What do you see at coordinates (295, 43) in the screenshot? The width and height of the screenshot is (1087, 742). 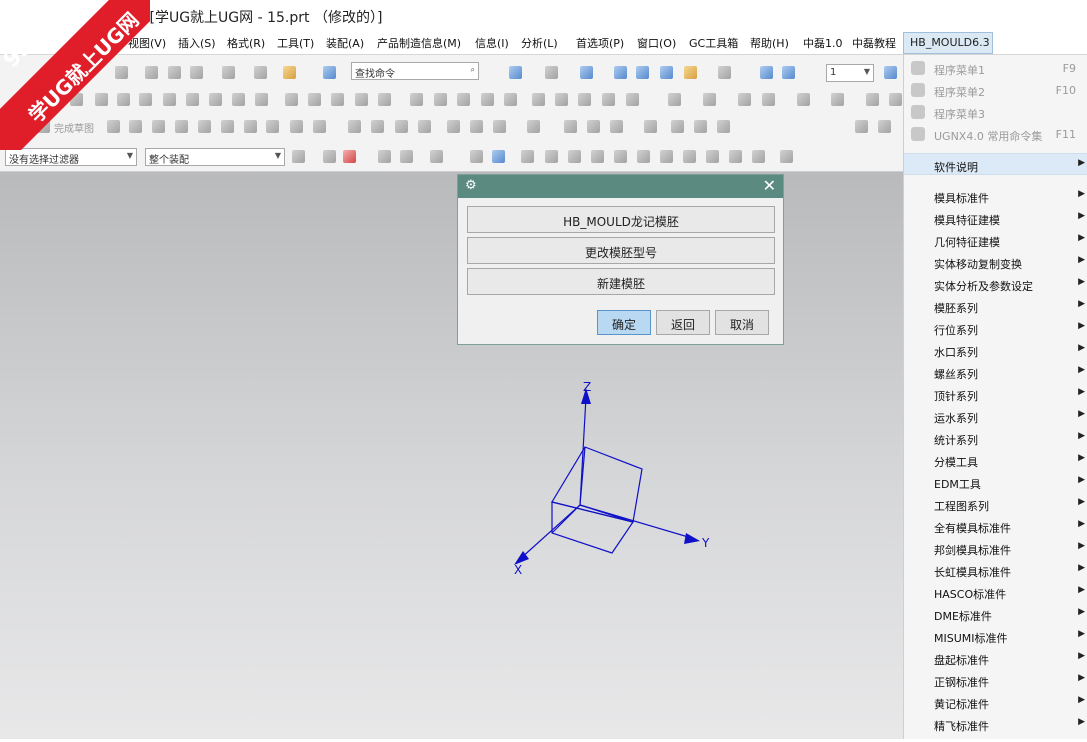 I see `menu-tools: 工具(T)` at bounding box center [295, 43].